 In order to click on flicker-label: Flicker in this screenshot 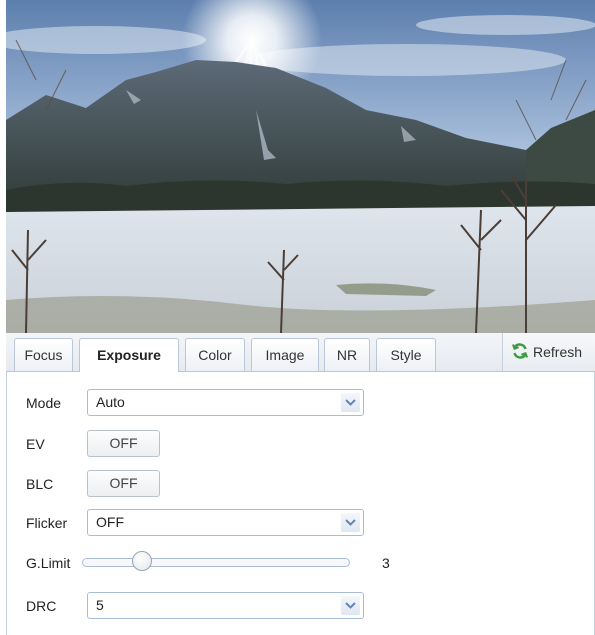, I will do `click(47, 523)`.